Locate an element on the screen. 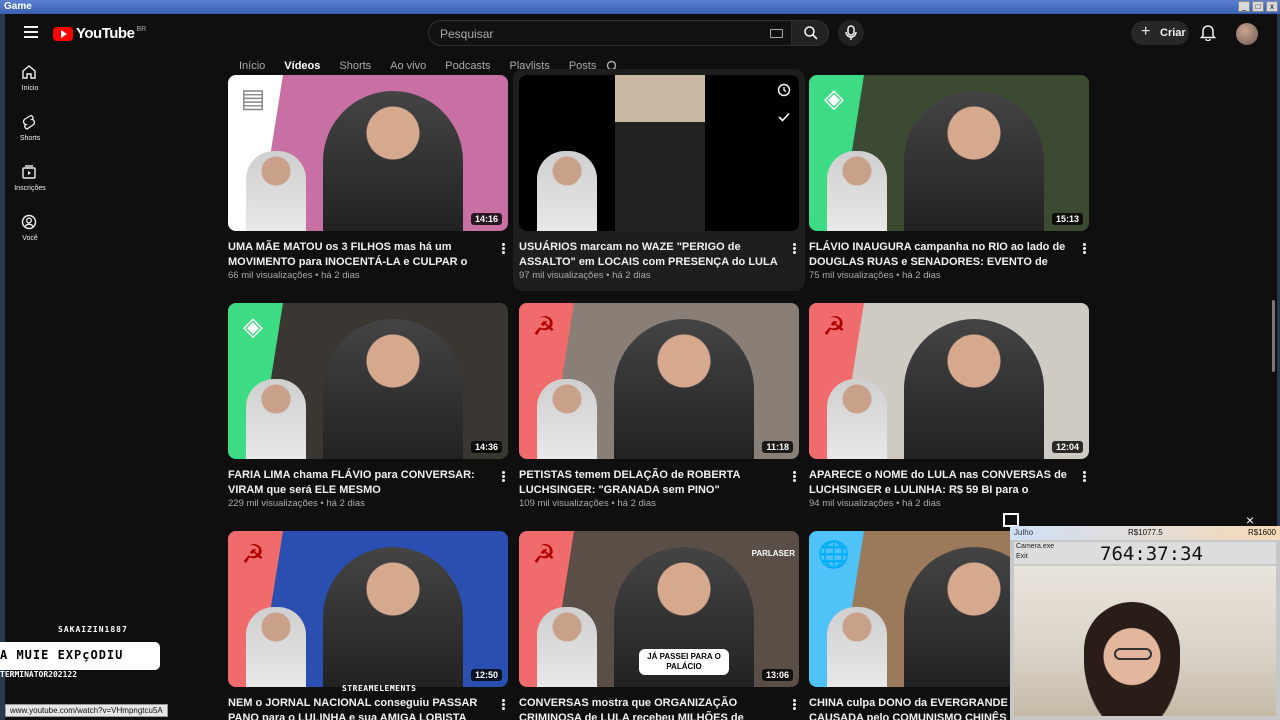 The height and width of the screenshot is (720, 1280). tab-live: Ao vivo is located at coordinates (408, 68).